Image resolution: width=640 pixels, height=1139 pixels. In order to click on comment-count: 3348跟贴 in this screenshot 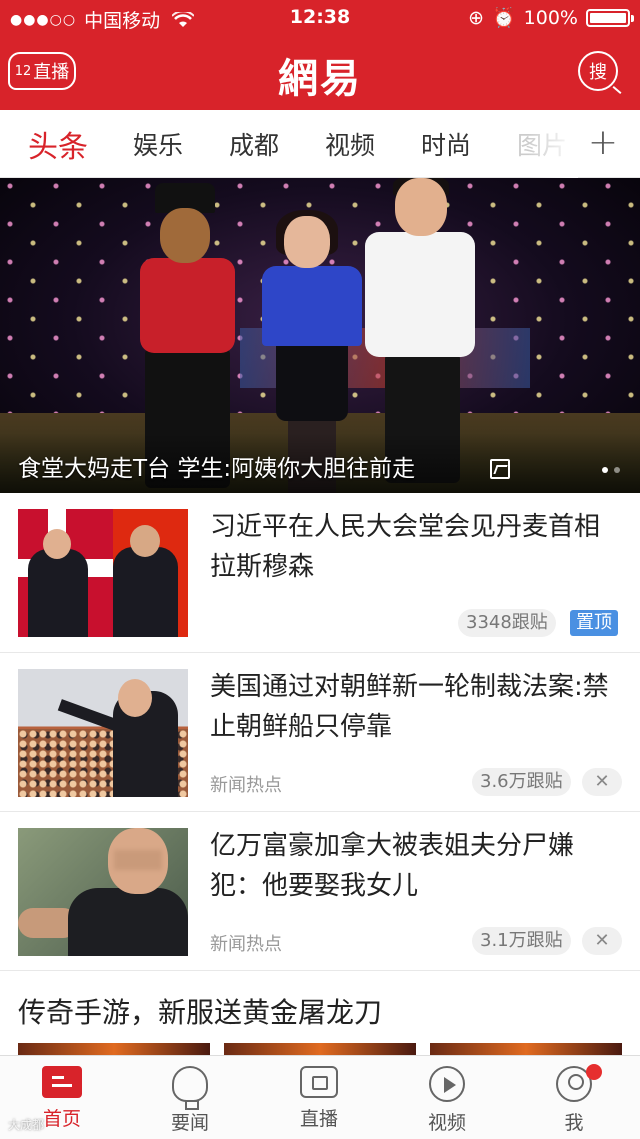, I will do `click(507, 623)`.